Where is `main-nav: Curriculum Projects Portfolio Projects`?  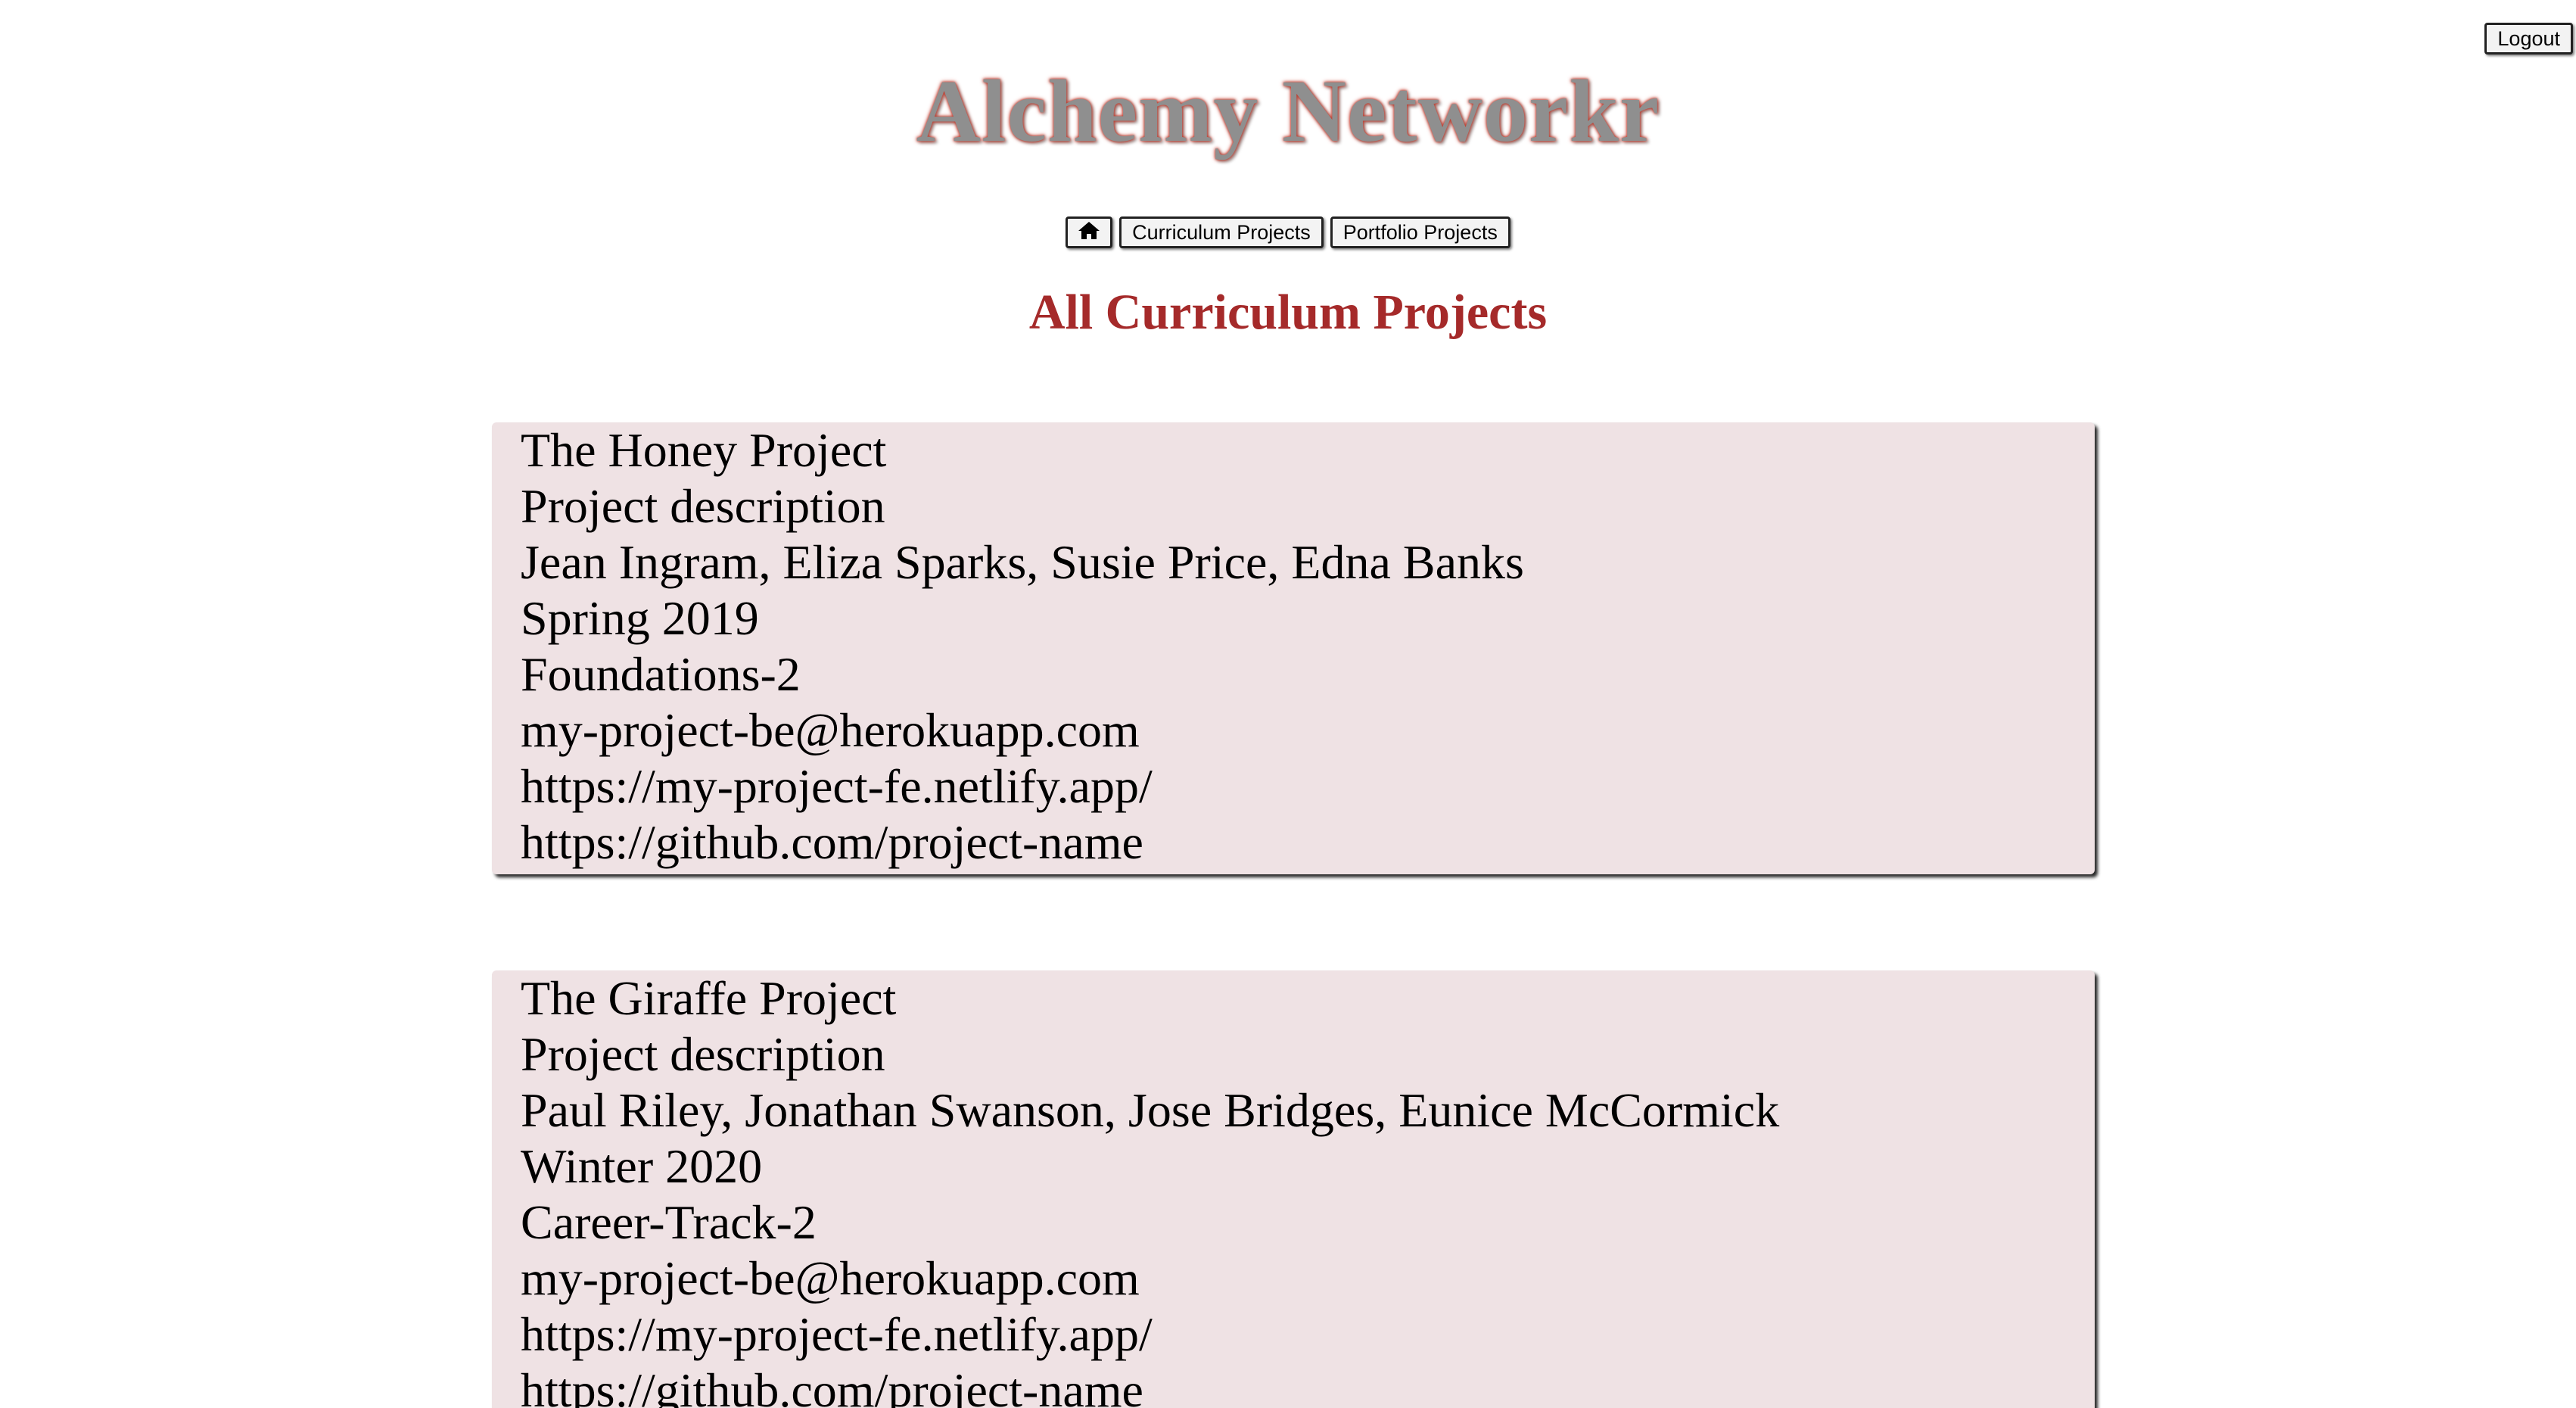
main-nav: Curriculum Projects Portfolio Projects is located at coordinates (1288, 232).